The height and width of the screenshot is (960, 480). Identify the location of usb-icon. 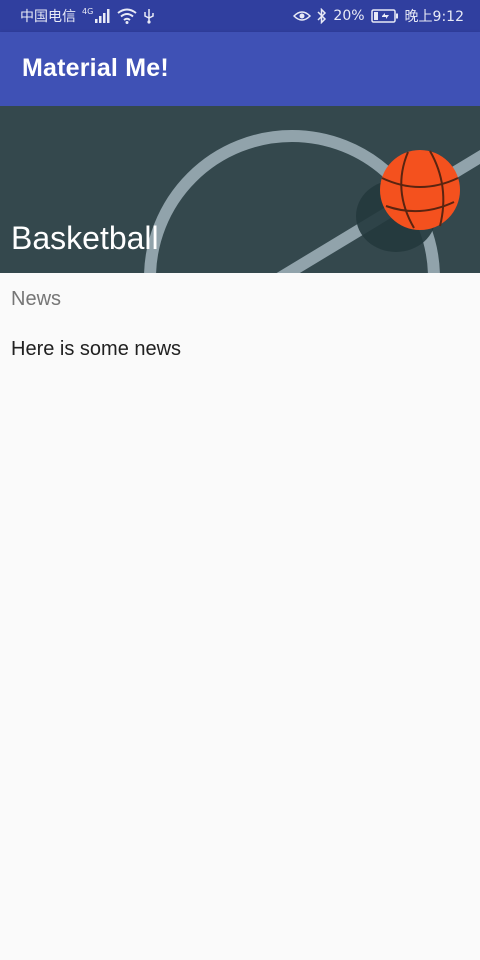
(149, 16).